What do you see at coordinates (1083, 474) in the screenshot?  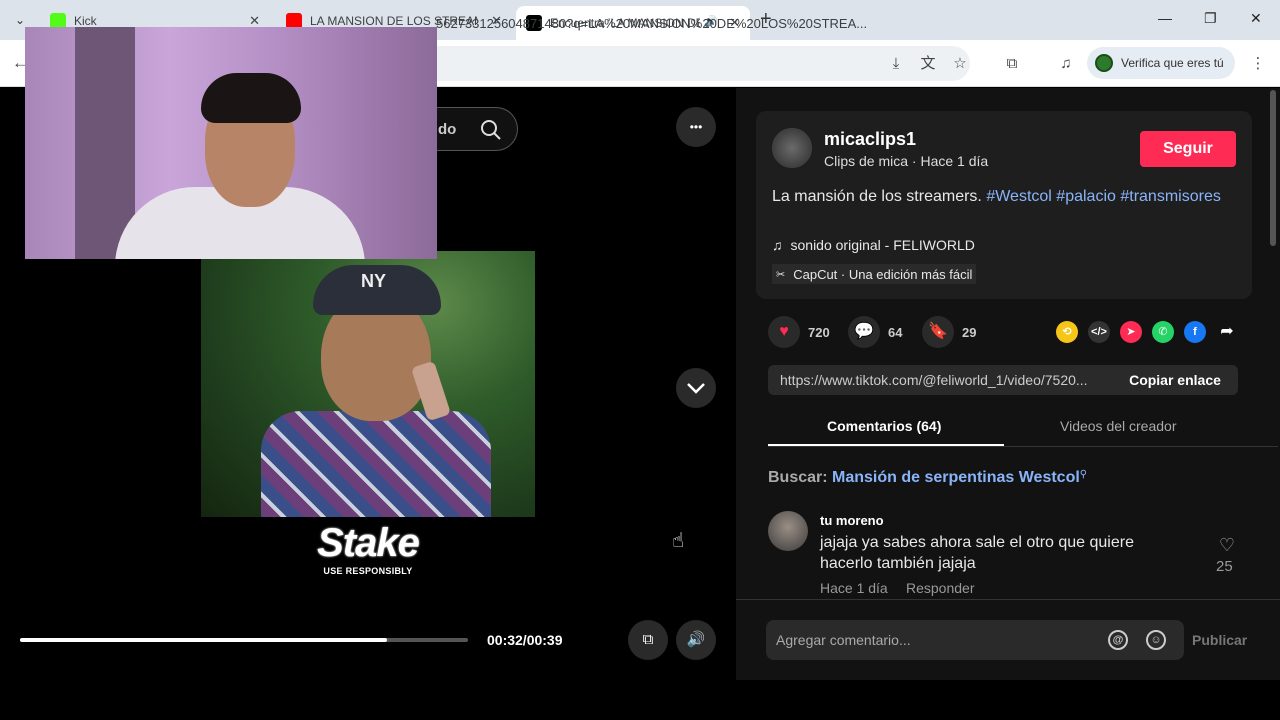 I see `search-small-icon: ⚲` at bounding box center [1083, 474].